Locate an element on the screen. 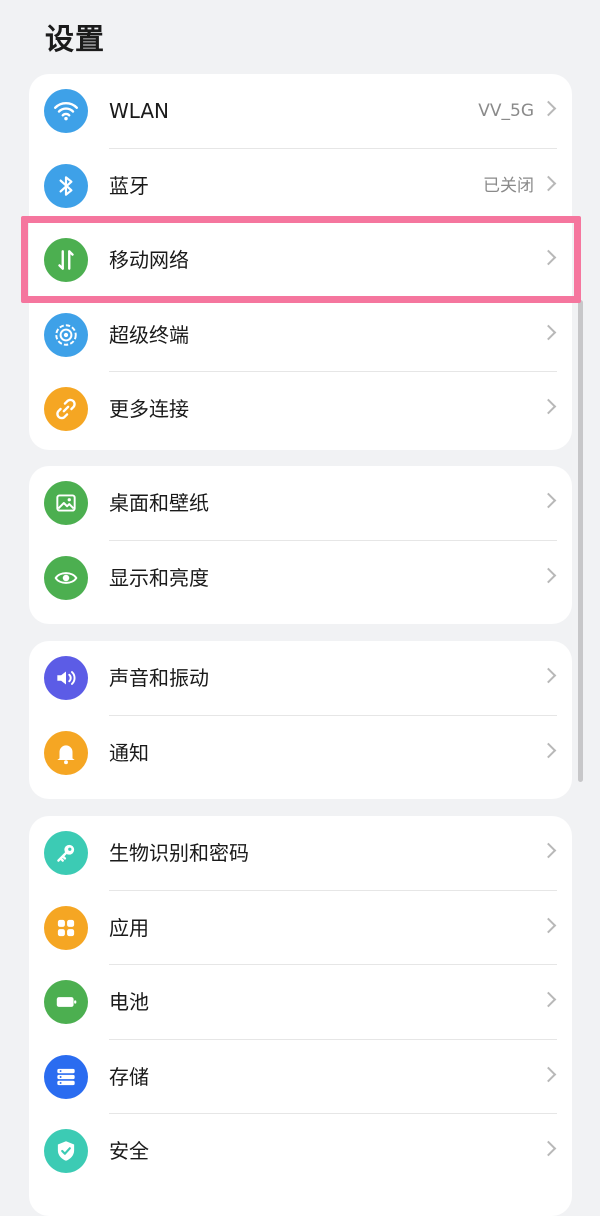 The height and width of the screenshot is (1216, 600). settings-item-value: VV_5G is located at coordinates (506, 111).